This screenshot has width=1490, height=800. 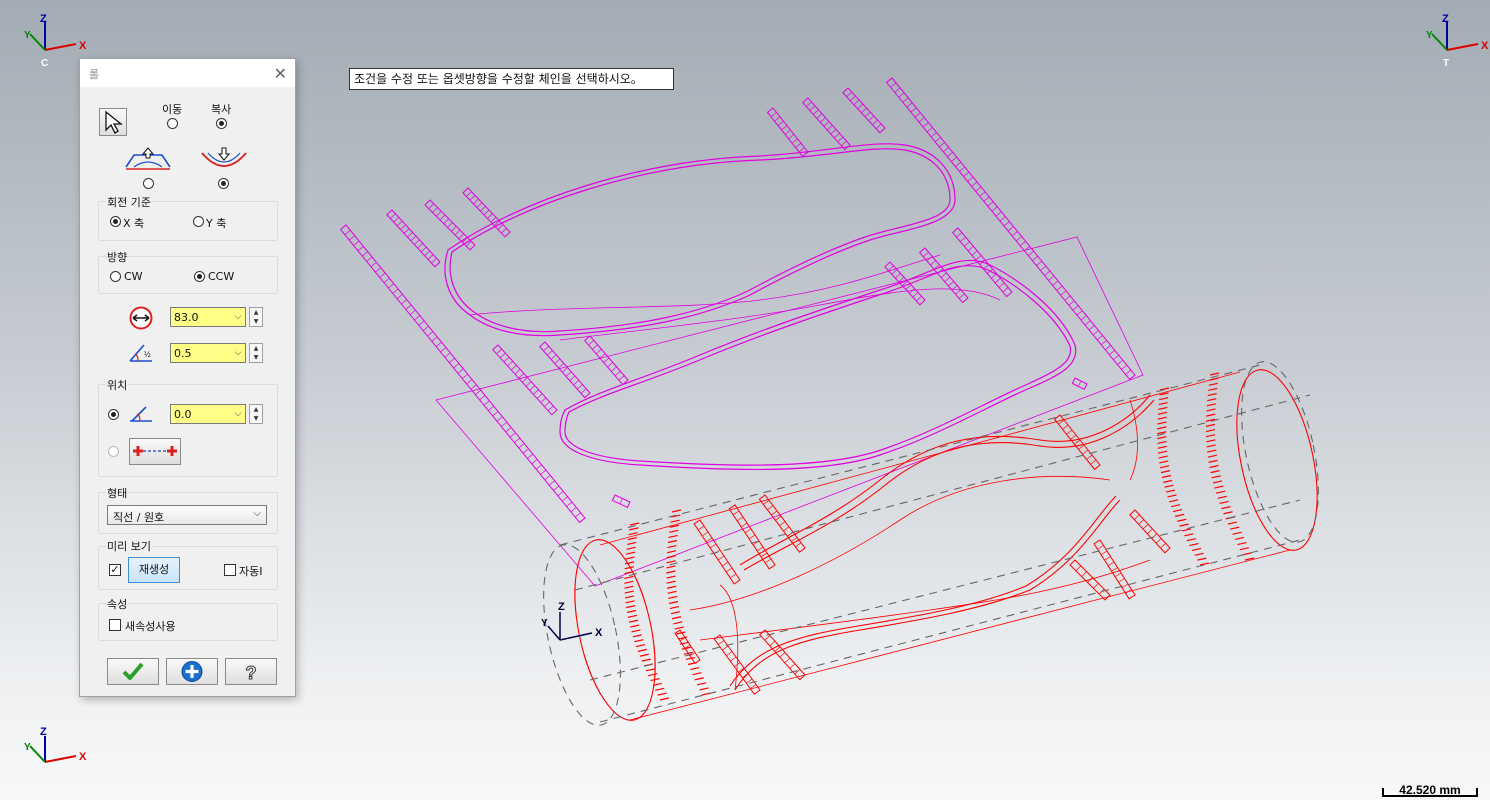 What do you see at coordinates (208, 414) in the screenshot?
I see `position-angle-field: 0.0 ⌵` at bounding box center [208, 414].